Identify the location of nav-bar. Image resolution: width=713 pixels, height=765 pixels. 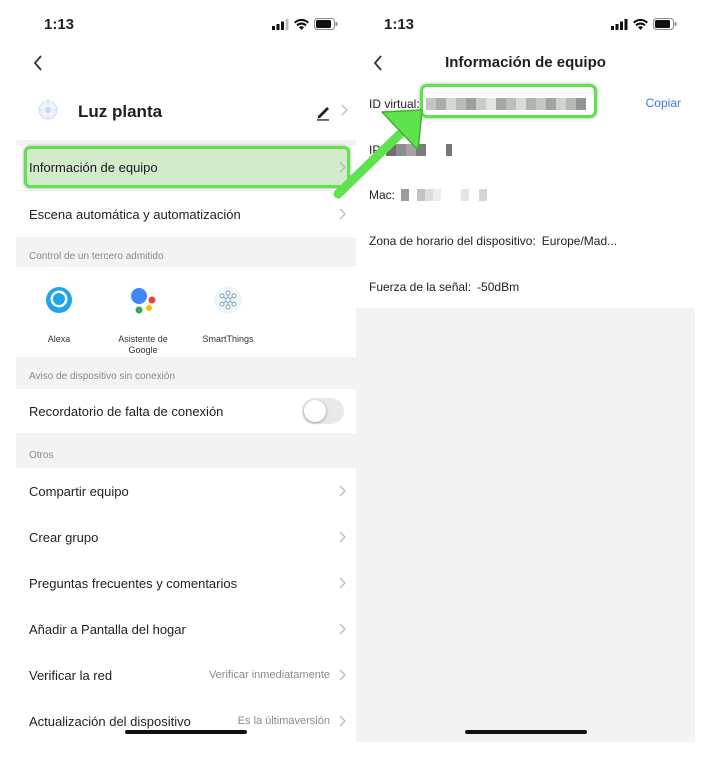
(186, 63).